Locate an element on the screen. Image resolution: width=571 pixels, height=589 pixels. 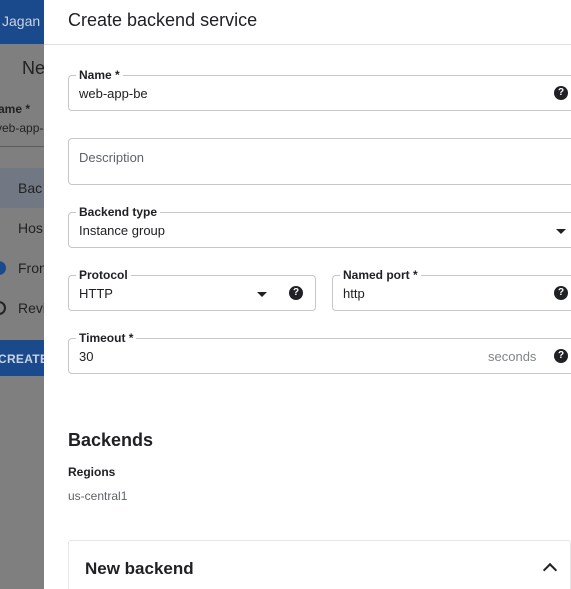
name-label: Name * is located at coordinates (99, 75).